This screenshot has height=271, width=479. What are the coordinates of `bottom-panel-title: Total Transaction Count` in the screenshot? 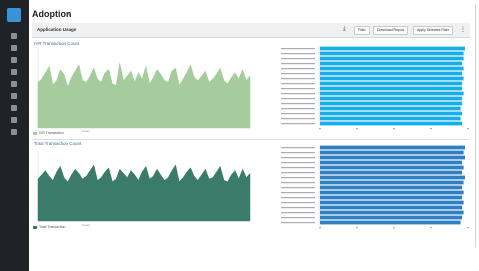 It's located at (58, 143).